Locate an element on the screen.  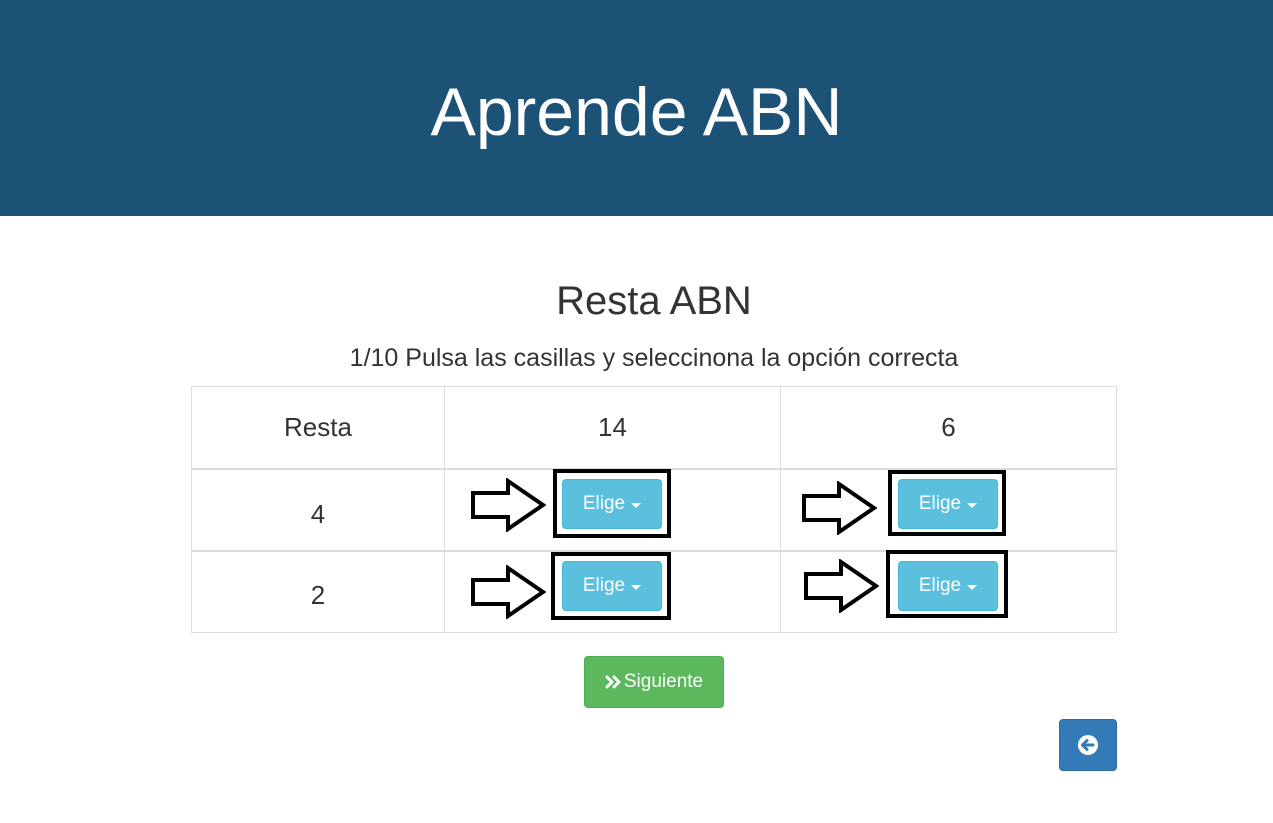
app-title: Aprende ABN is located at coordinates (636, 112).